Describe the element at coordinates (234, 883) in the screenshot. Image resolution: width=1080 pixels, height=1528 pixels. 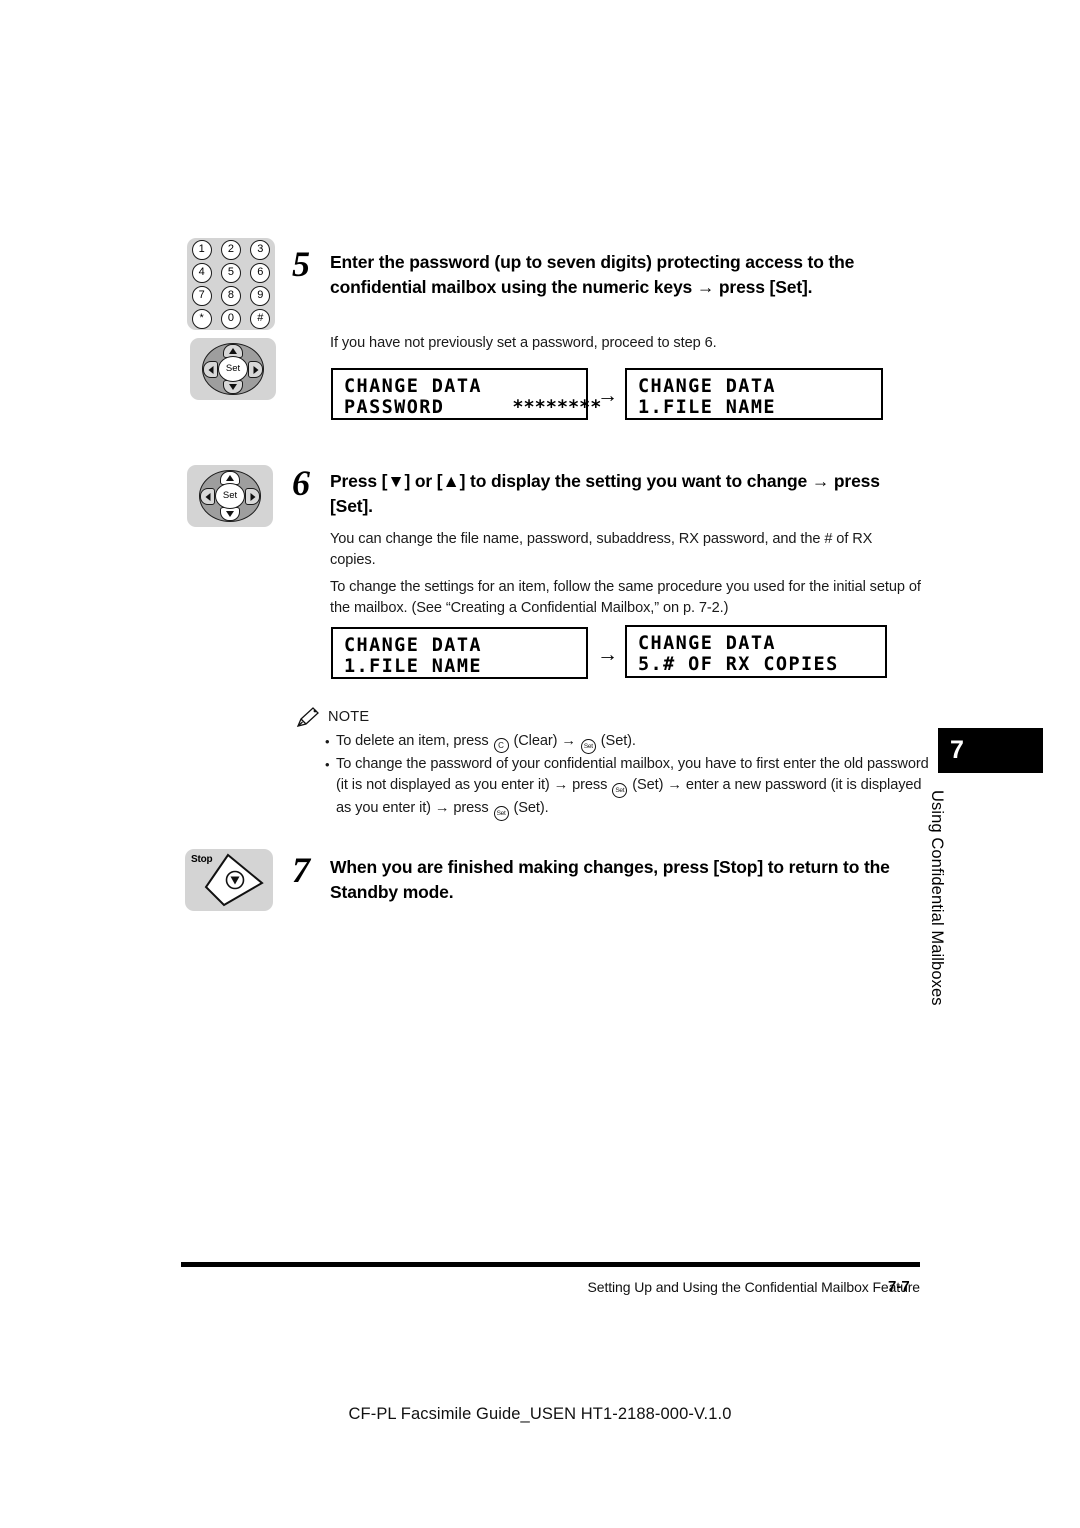
I see `stop-key-shape` at that location.